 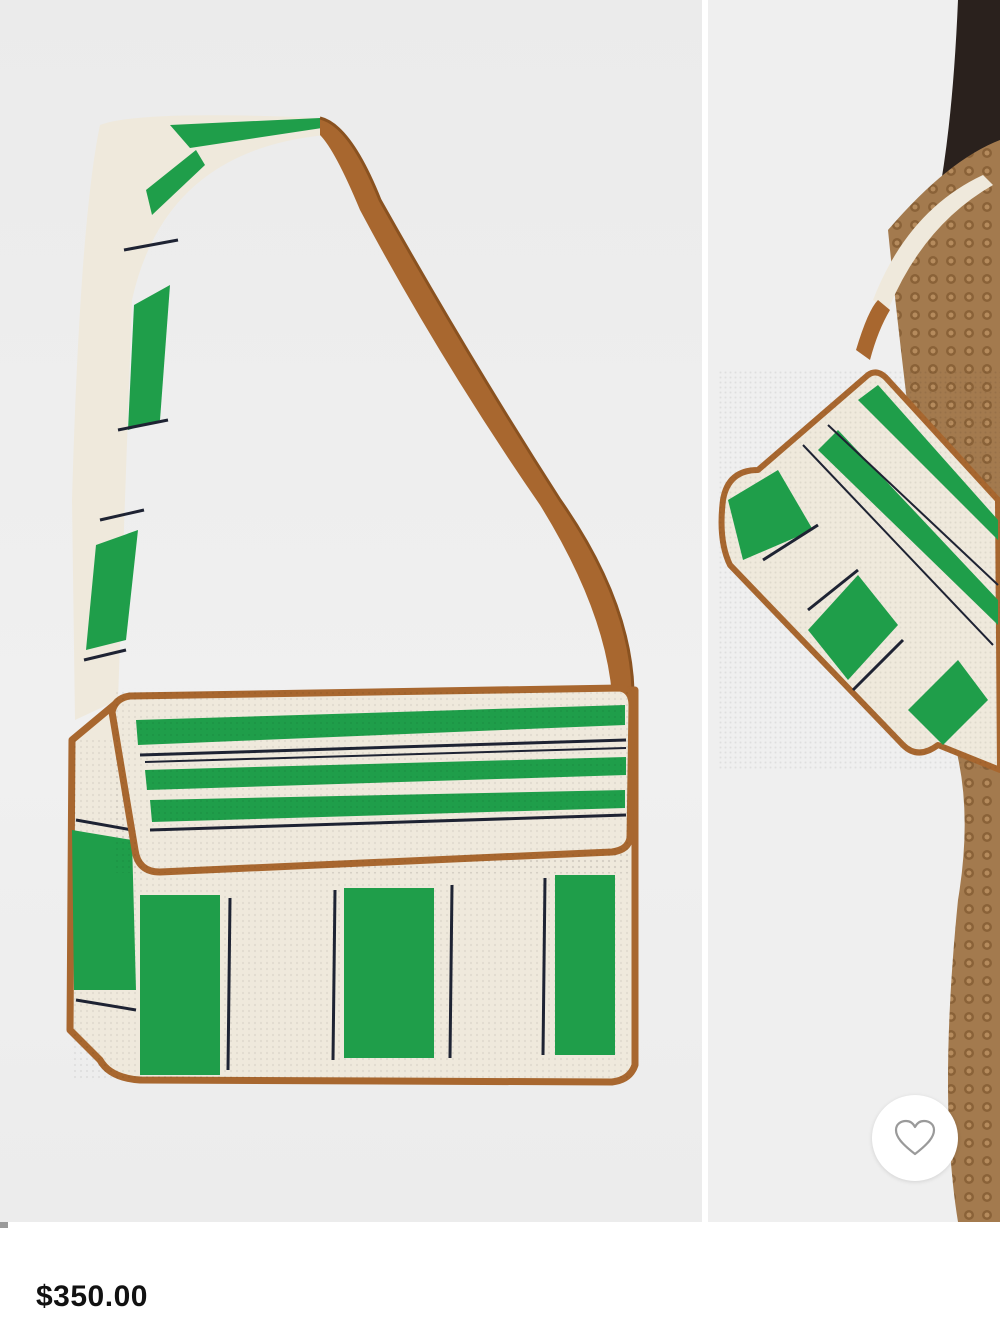 I want to click on product-price: $350.00, so click(x=92, y=1296).